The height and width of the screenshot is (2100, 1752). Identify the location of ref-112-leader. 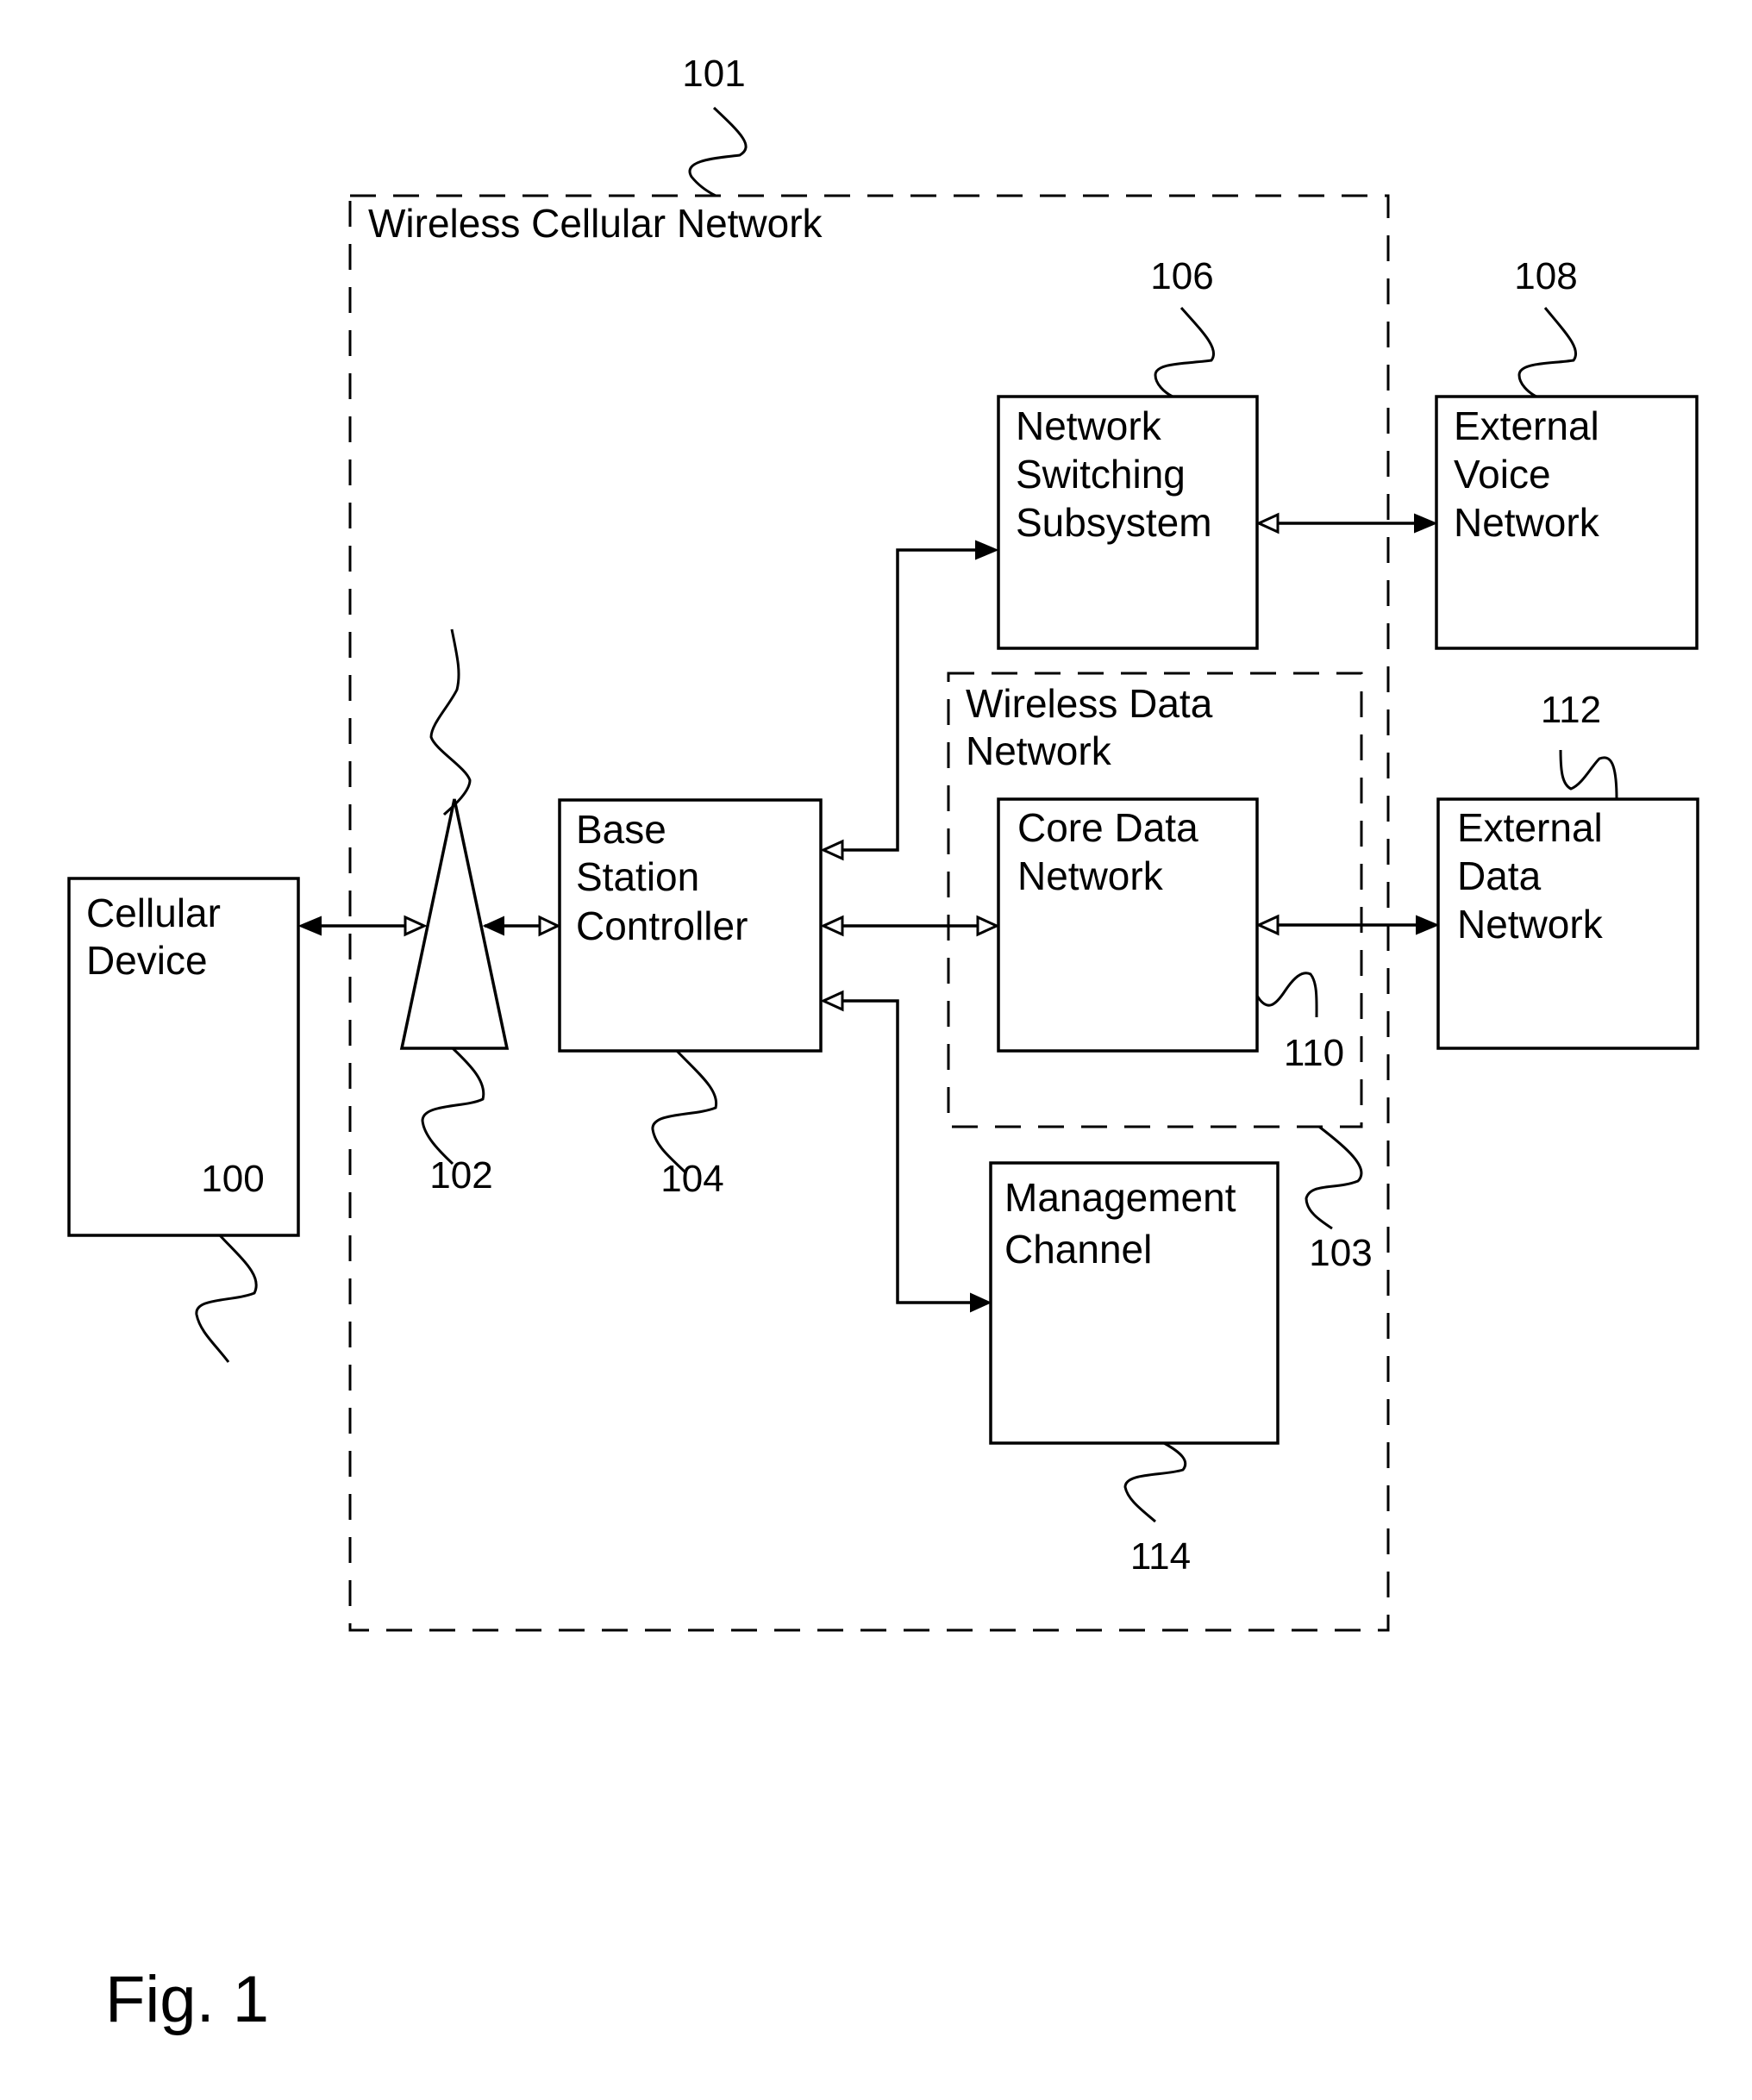
(1588, 774).